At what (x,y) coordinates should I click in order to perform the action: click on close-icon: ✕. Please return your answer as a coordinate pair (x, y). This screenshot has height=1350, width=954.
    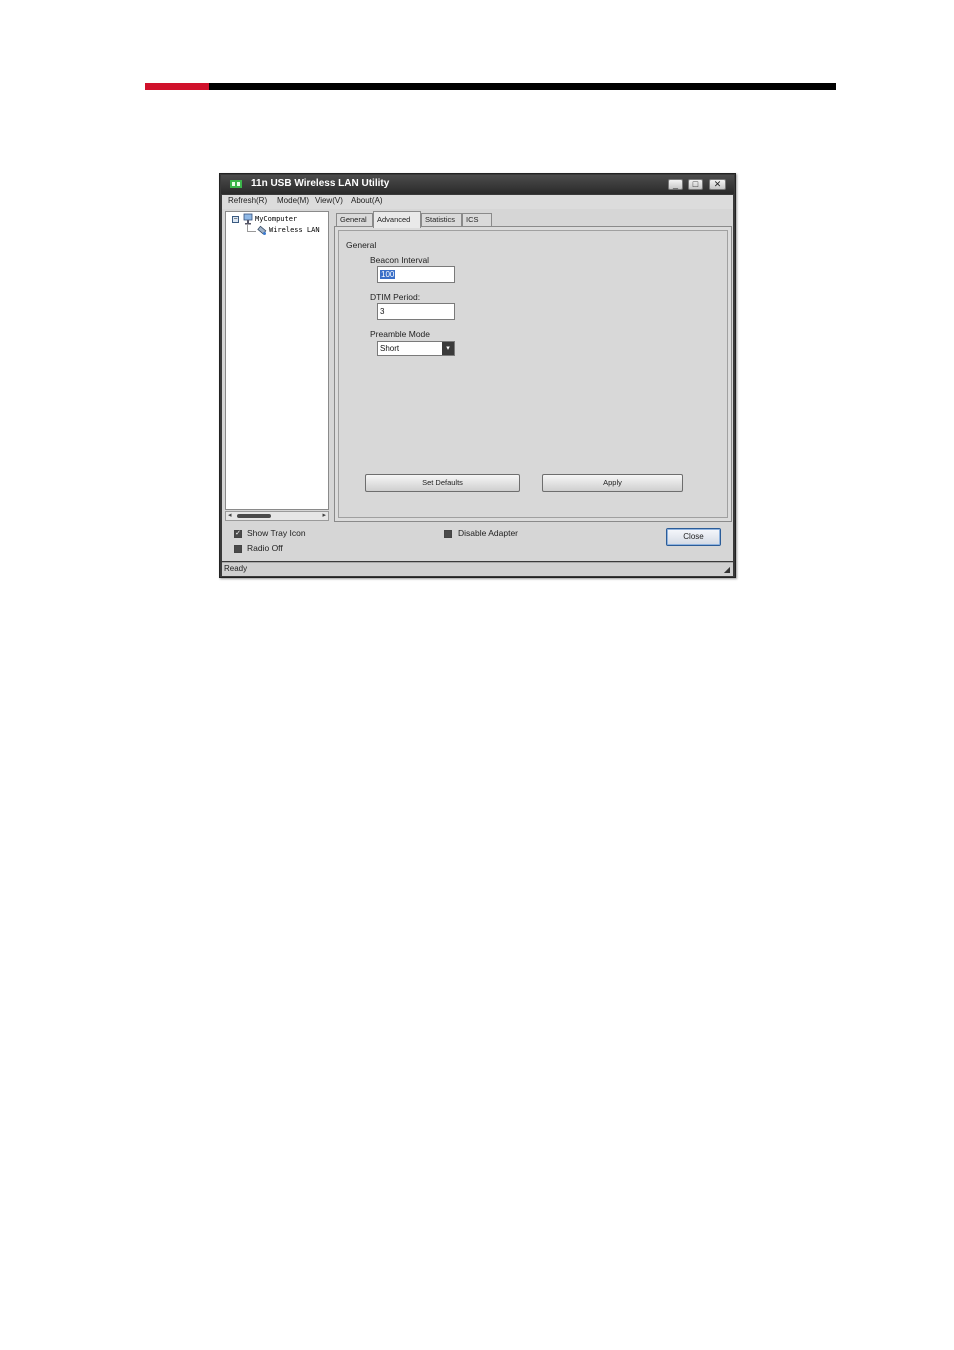
    Looking at the image, I should click on (717, 184).